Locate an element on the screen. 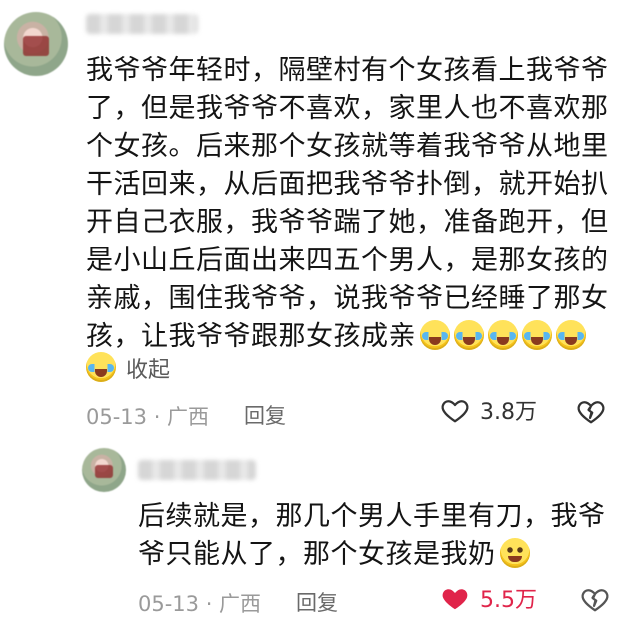  username-blurred is located at coordinates (142, 24).